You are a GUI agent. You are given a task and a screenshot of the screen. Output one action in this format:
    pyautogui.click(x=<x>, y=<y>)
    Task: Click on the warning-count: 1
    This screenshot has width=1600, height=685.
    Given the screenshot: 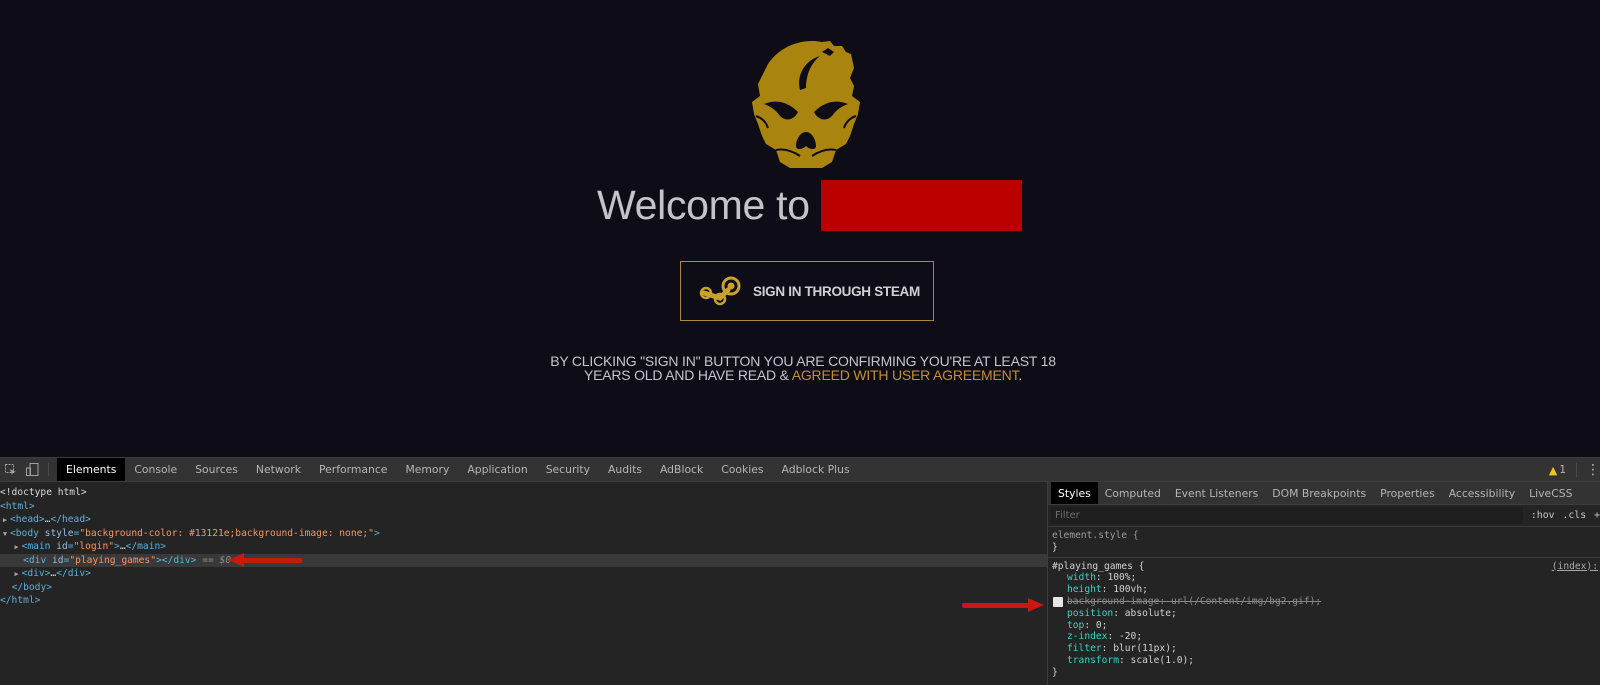 What is the action you would take?
    pyautogui.click(x=1562, y=470)
    